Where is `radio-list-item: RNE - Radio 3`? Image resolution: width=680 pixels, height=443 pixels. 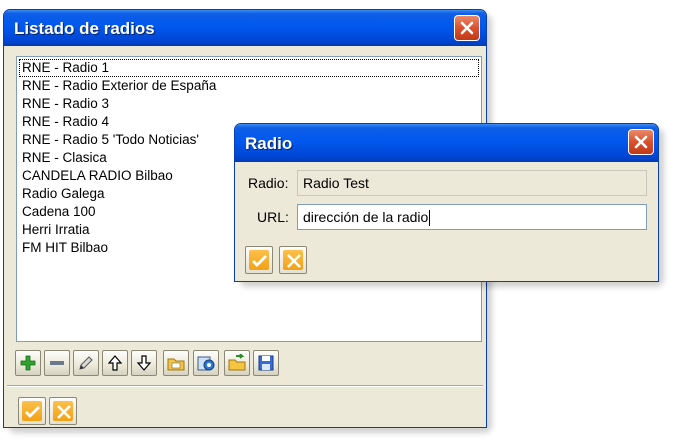 radio-list-item: RNE - Radio 3 is located at coordinates (249, 104).